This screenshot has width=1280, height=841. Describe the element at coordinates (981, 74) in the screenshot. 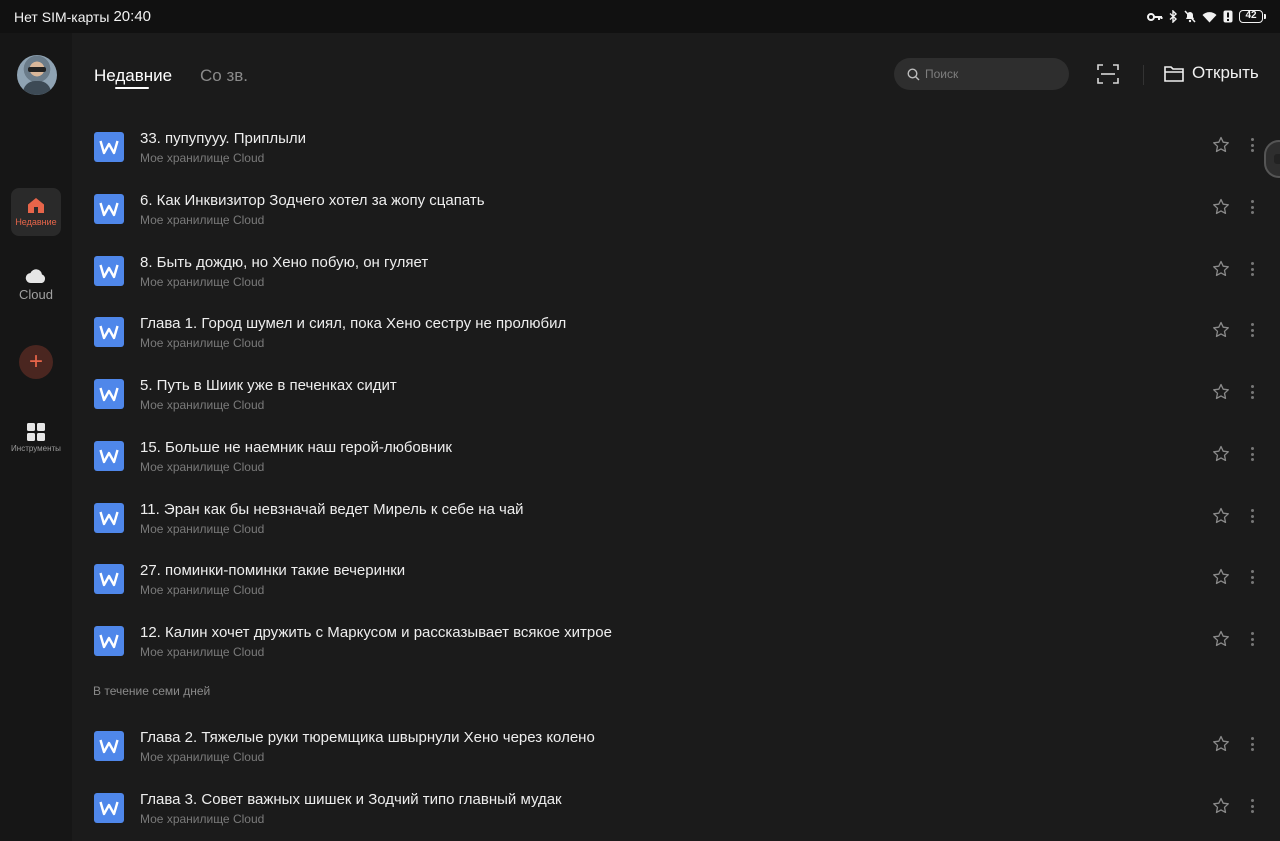

I see `search-input: Поиск` at that location.